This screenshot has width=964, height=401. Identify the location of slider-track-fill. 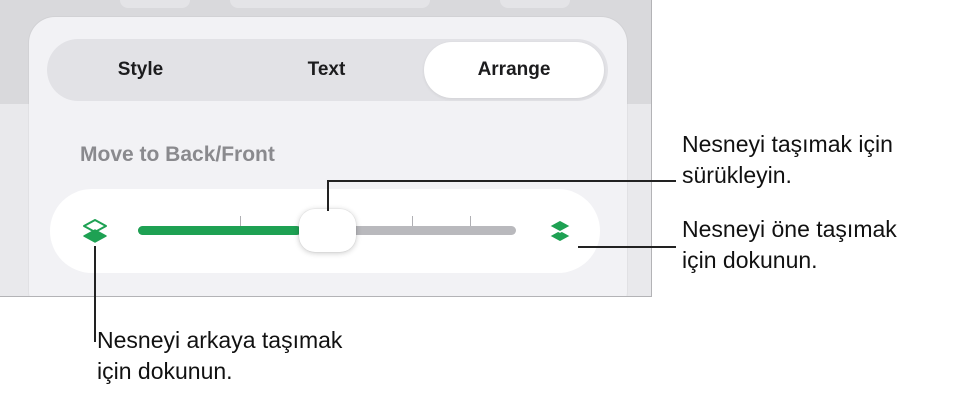
(219, 230).